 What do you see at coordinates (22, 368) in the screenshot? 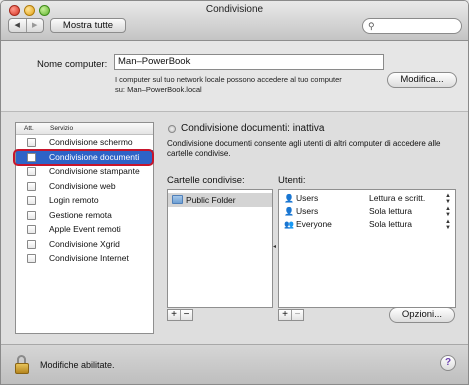
I see `lock-body` at bounding box center [22, 368].